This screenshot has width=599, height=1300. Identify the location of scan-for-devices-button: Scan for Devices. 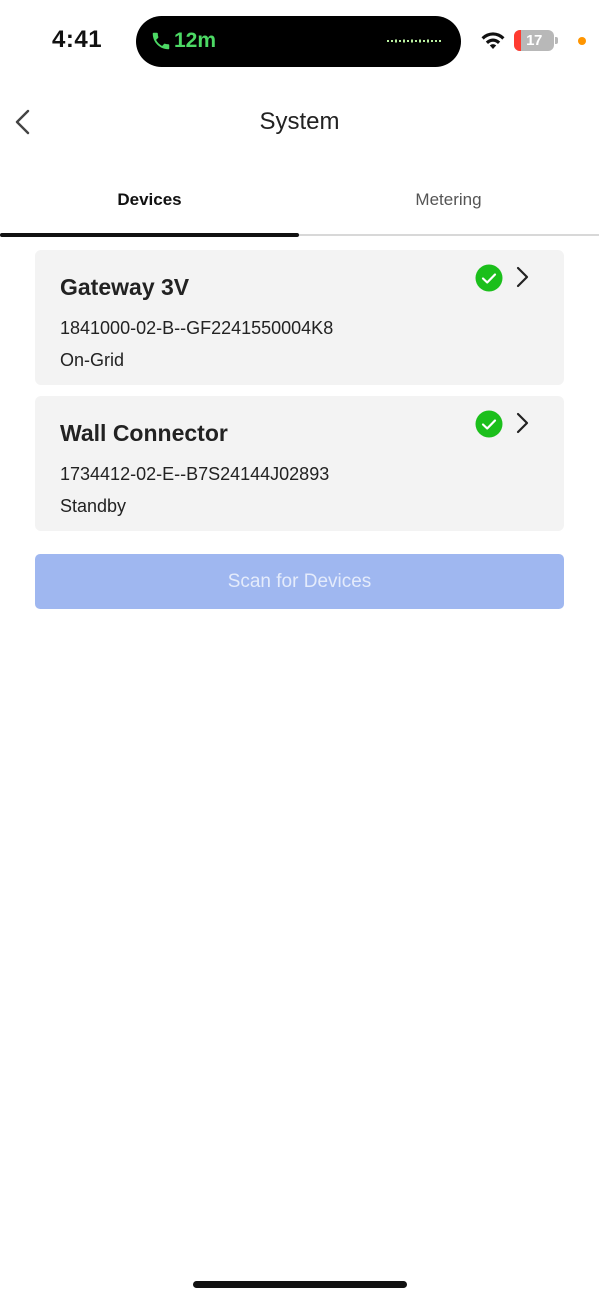
(299, 581).